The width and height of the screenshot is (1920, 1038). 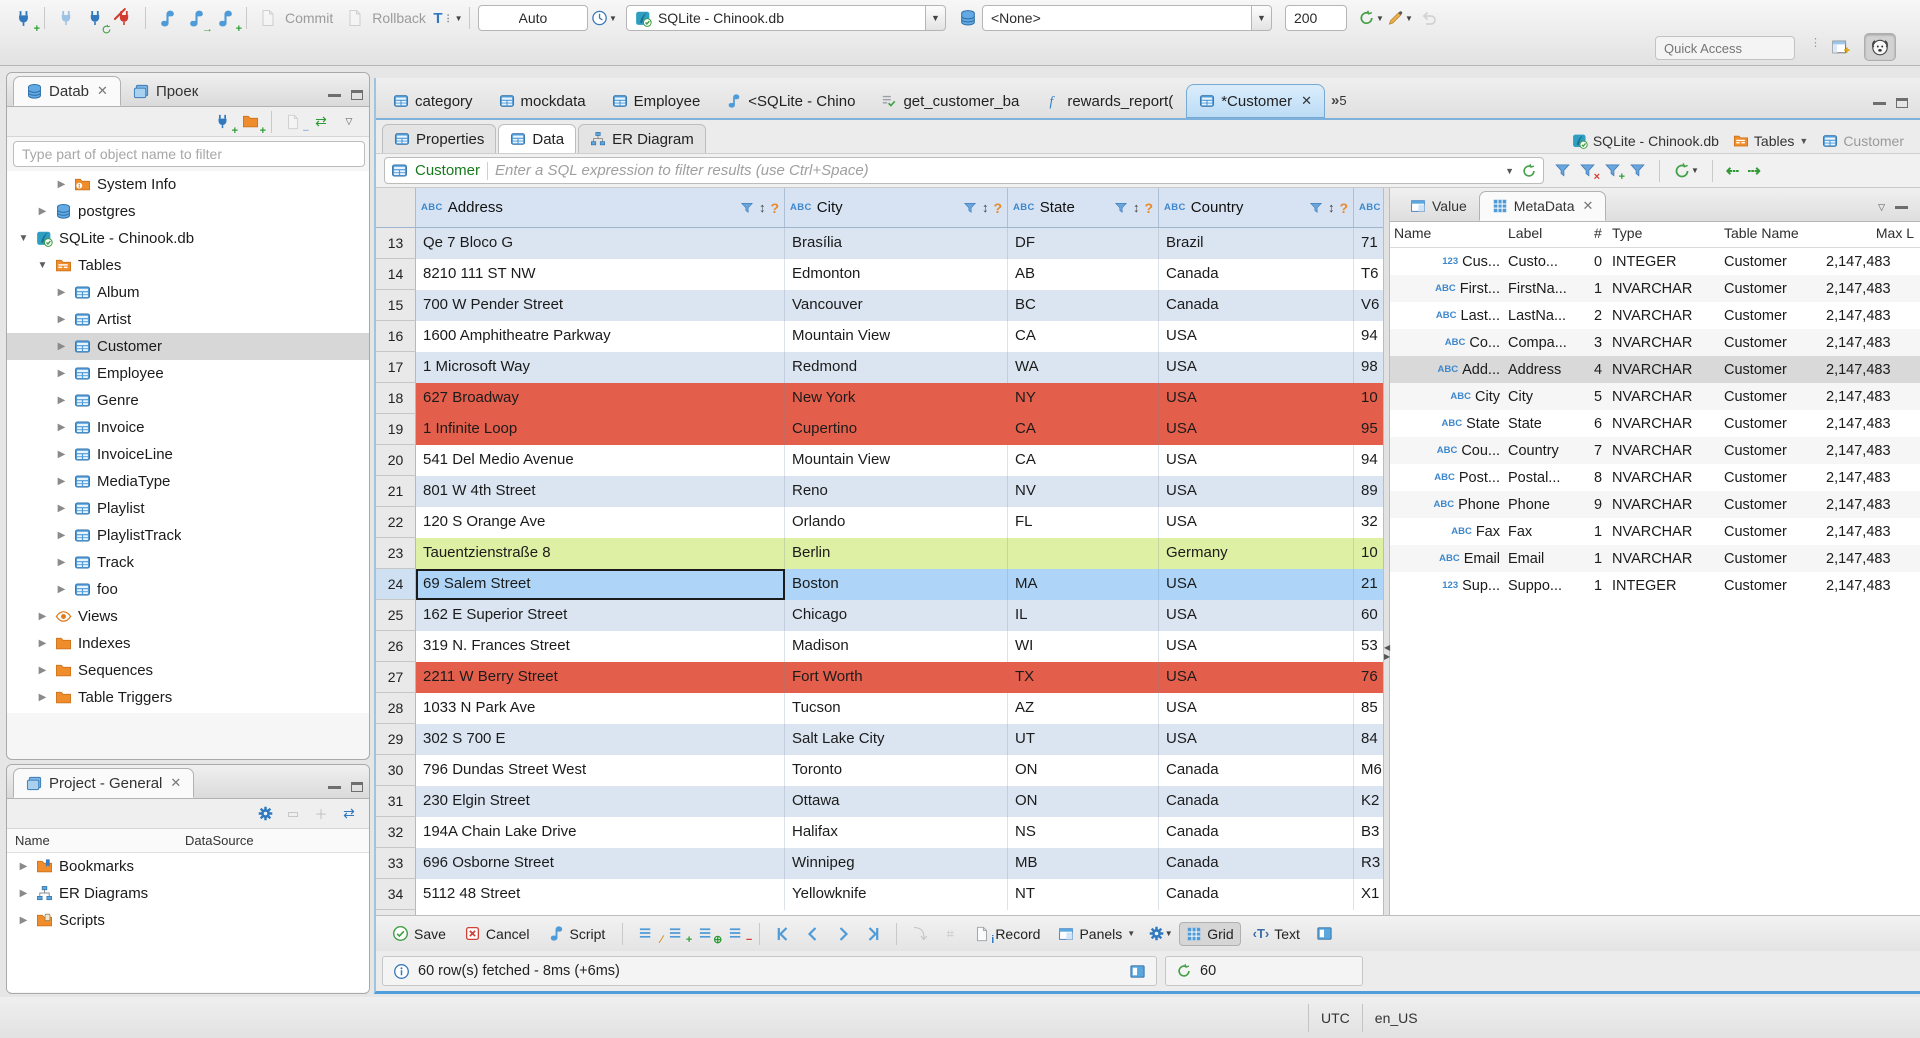 I want to click on tab-data: Data, so click(x=537, y=138).